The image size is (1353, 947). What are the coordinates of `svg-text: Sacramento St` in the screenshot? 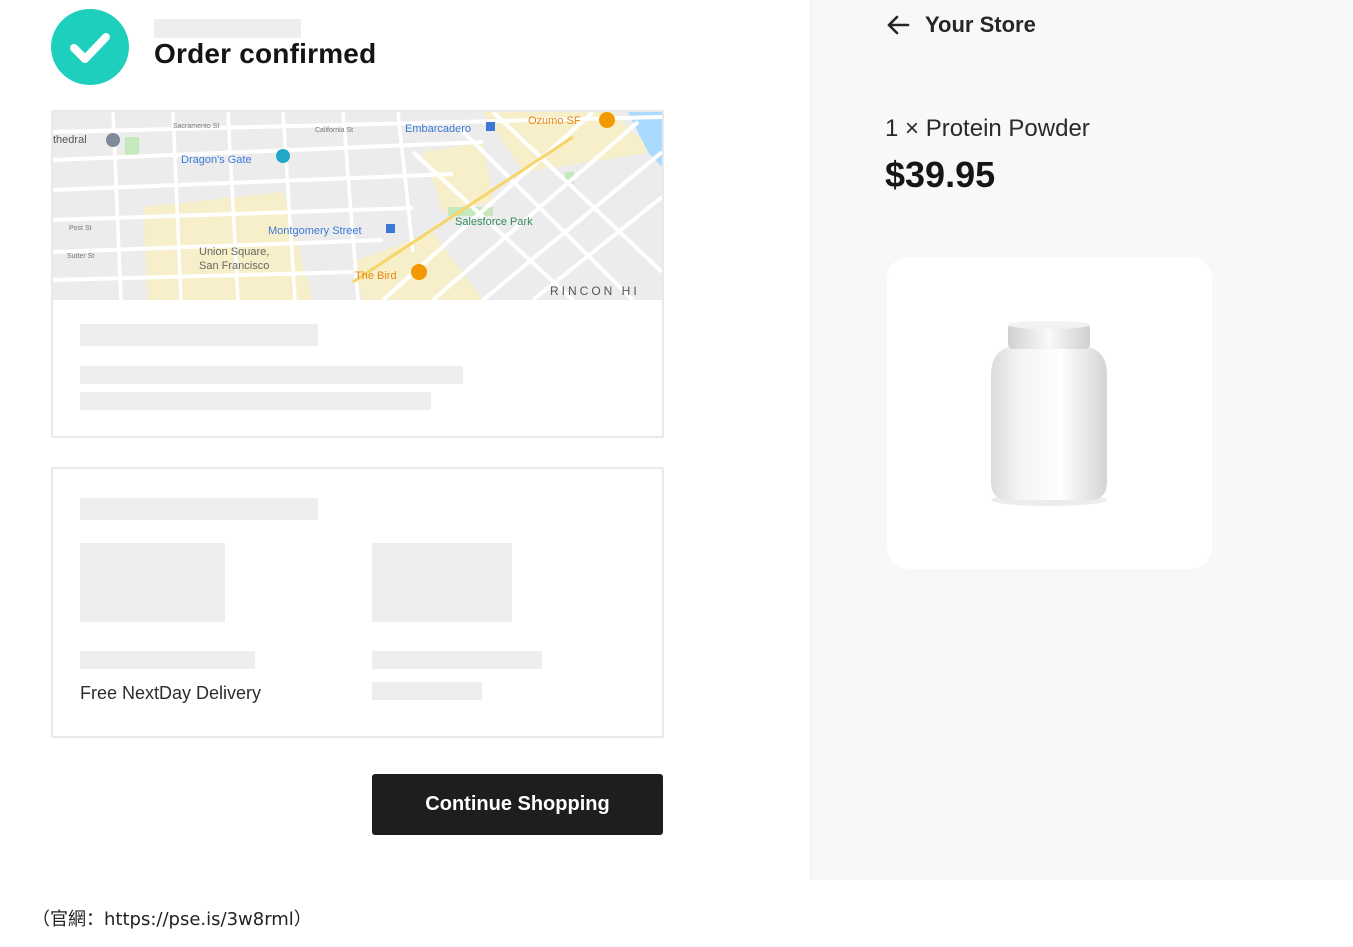 It's located at (196, 126).